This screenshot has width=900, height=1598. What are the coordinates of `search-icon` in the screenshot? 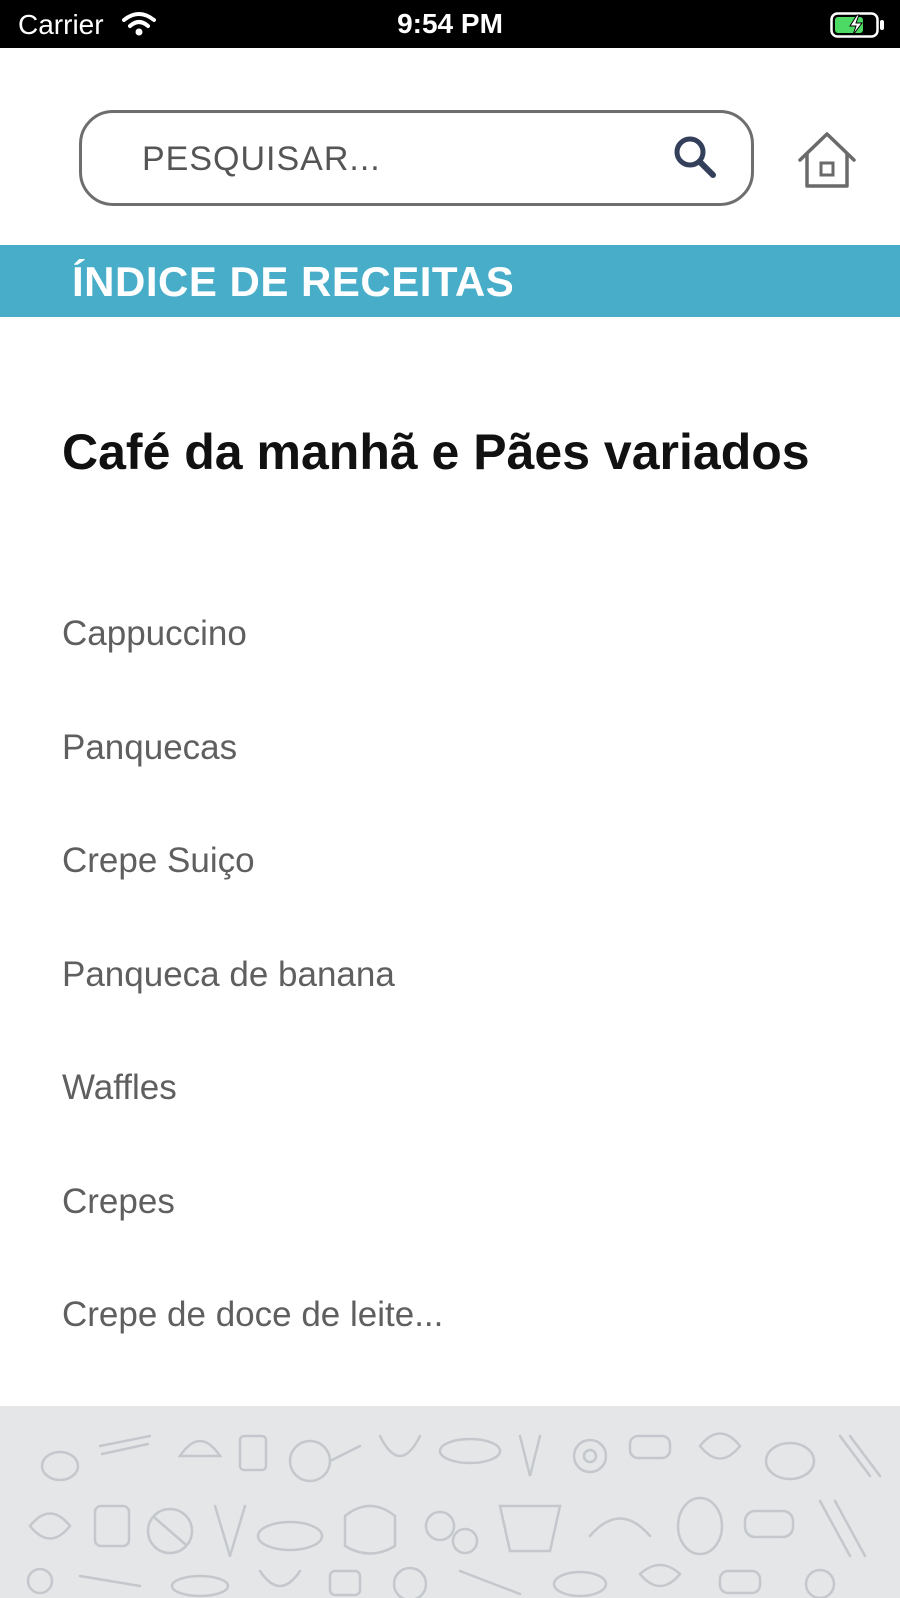 It's located at (695, 157).